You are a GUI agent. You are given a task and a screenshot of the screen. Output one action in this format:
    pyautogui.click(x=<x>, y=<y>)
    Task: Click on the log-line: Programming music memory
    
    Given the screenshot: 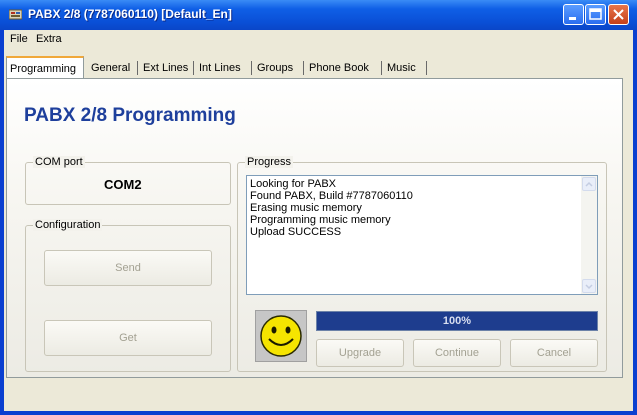 What is the action you would take?
    pyautogui.click(x=320, y=220)
    